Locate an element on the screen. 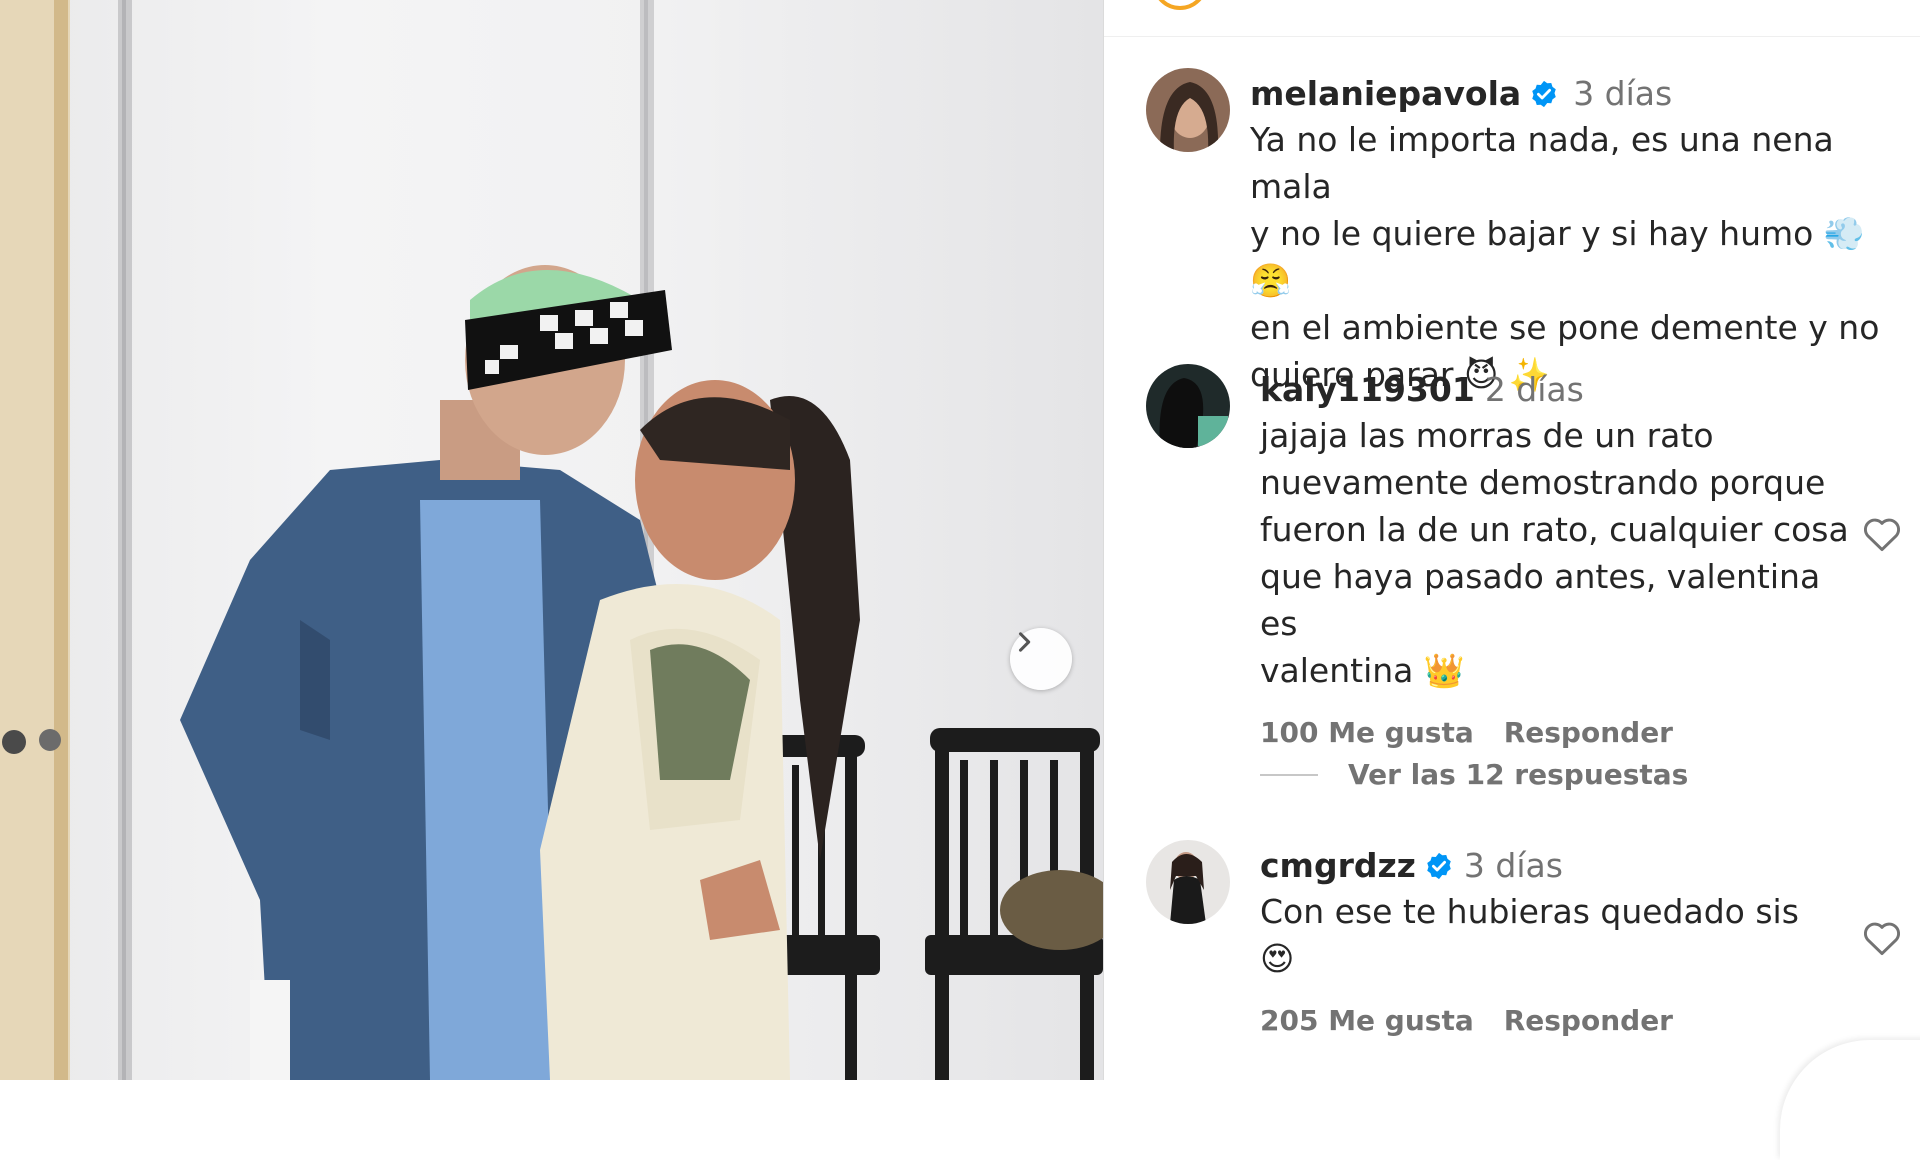 The width and height of the screenshot is (1920, 1160). comment-header: cmgrdzz 3 días is located at coordinates (1560, 866).